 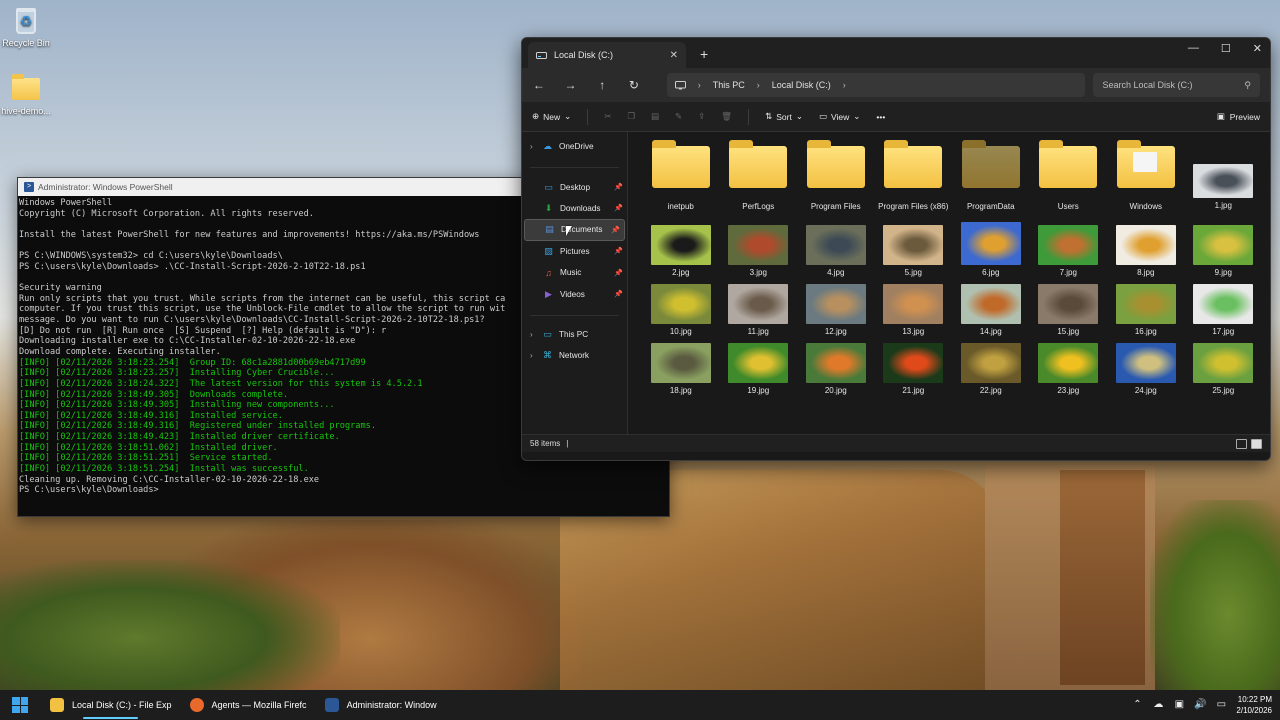 What do you see at coordinates (574, 208) in the screenshot?
I see `sidebar-item-downloads: ⬇ Downloads 📌` at bounding box center [574, 208].